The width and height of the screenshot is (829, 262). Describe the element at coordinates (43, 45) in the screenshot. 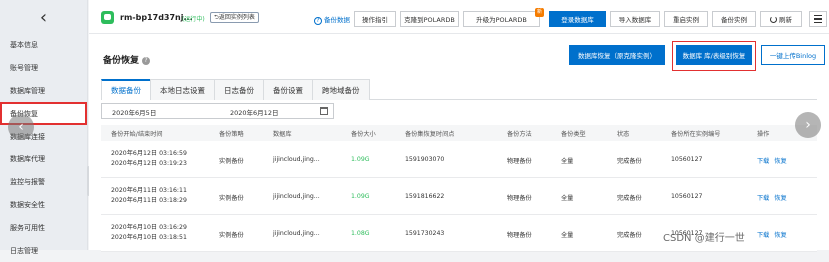

I see `sidebar-item-basic-info: 基本信息` at that location.